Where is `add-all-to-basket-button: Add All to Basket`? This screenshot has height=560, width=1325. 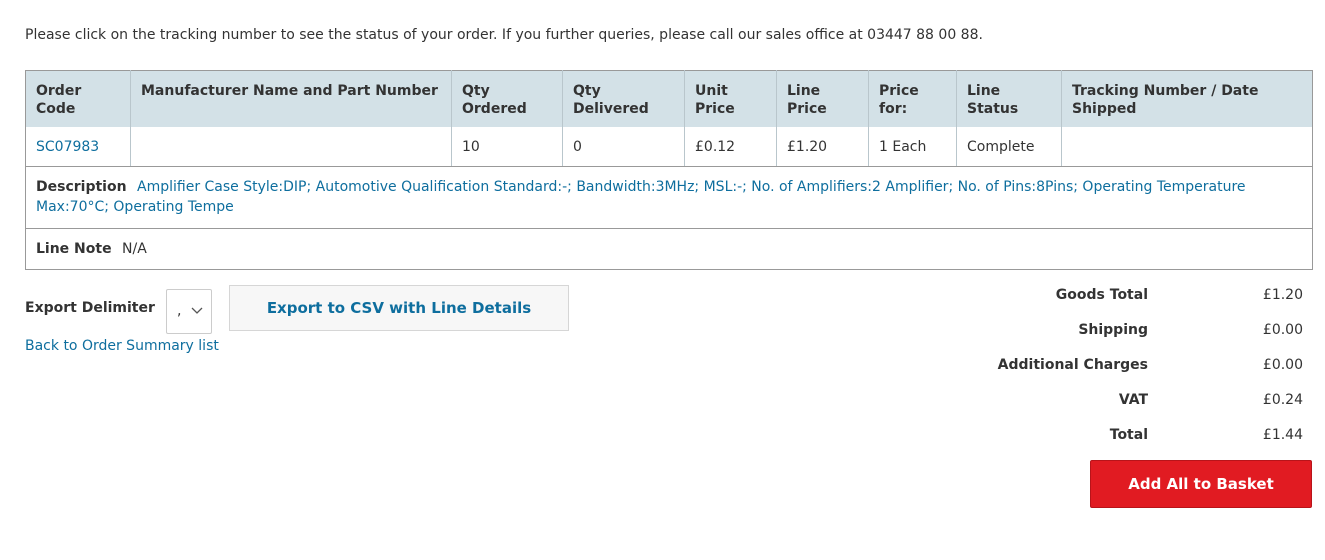 add-all-to-basket-button: Add All to Basket is located at coordinates (1201, 484).